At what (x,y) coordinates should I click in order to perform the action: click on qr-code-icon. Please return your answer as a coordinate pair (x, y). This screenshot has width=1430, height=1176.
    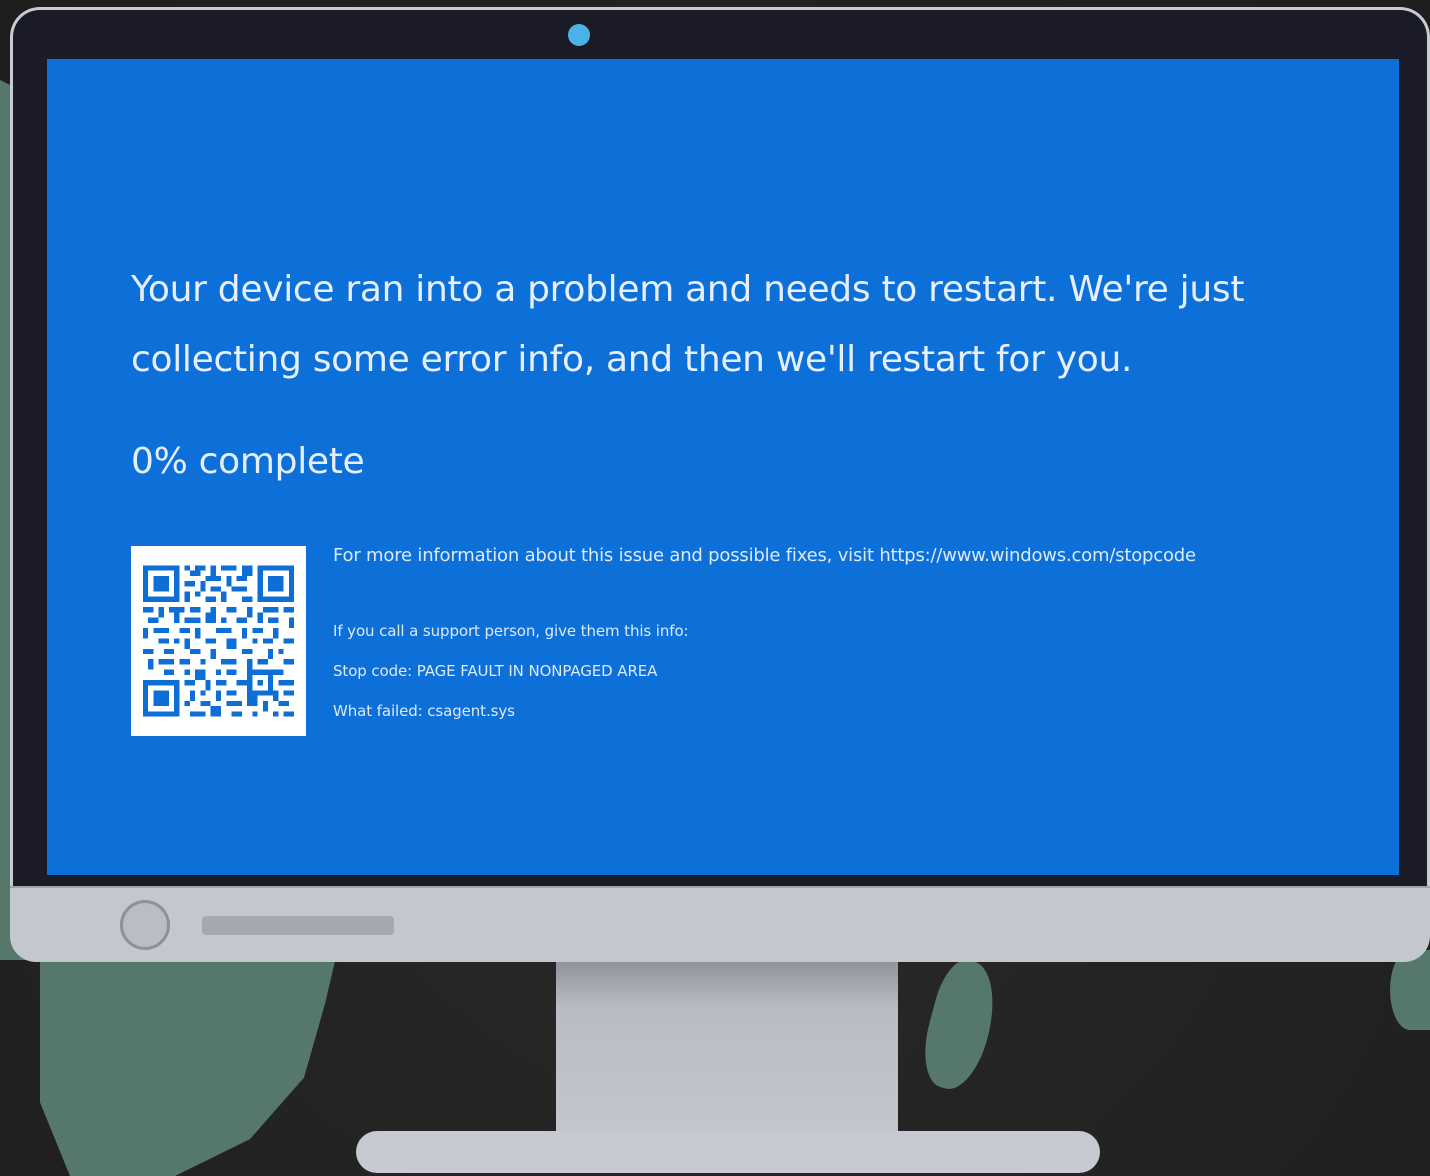
    Looking at the image, I should click on (218, 641).